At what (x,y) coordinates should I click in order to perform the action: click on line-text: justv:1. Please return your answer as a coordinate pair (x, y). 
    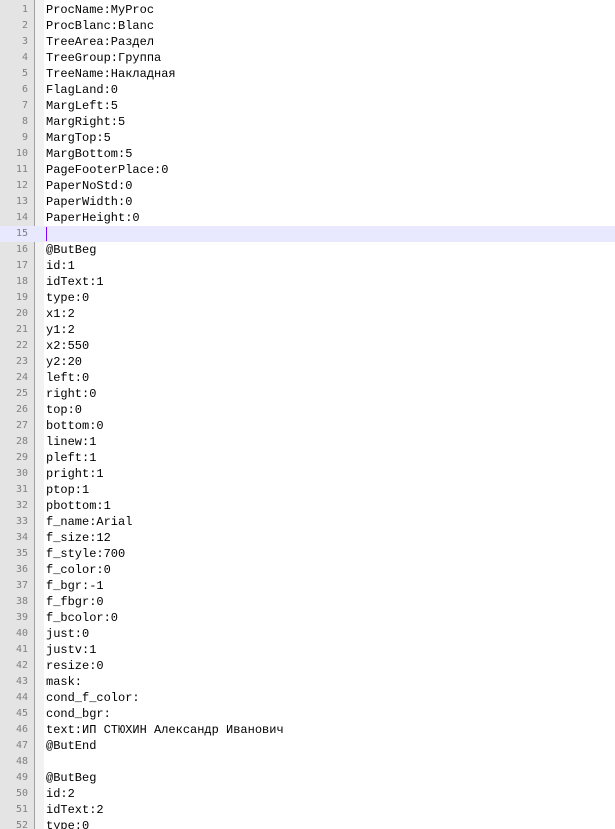
    Looking at the image, I should click on (71, 650).